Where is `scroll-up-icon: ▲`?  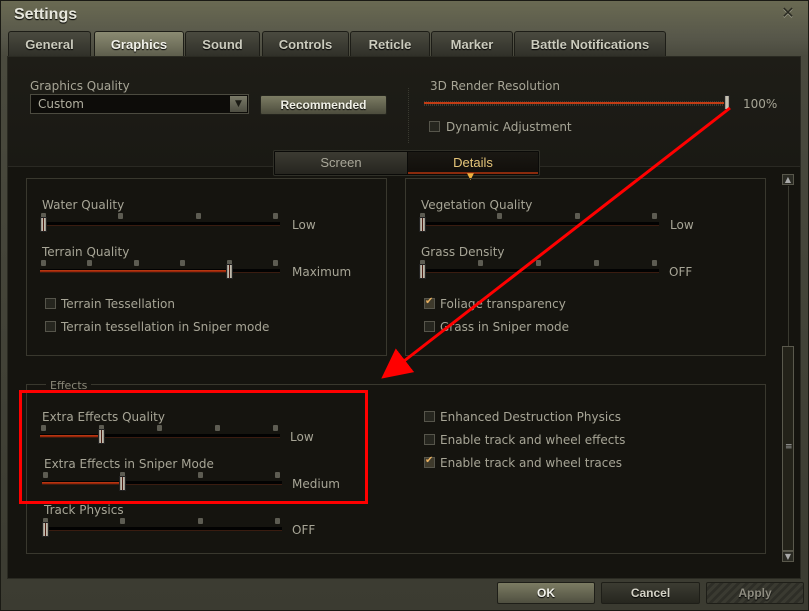
scroll-up-icon: ▲ is located at coordinates (788, 179).